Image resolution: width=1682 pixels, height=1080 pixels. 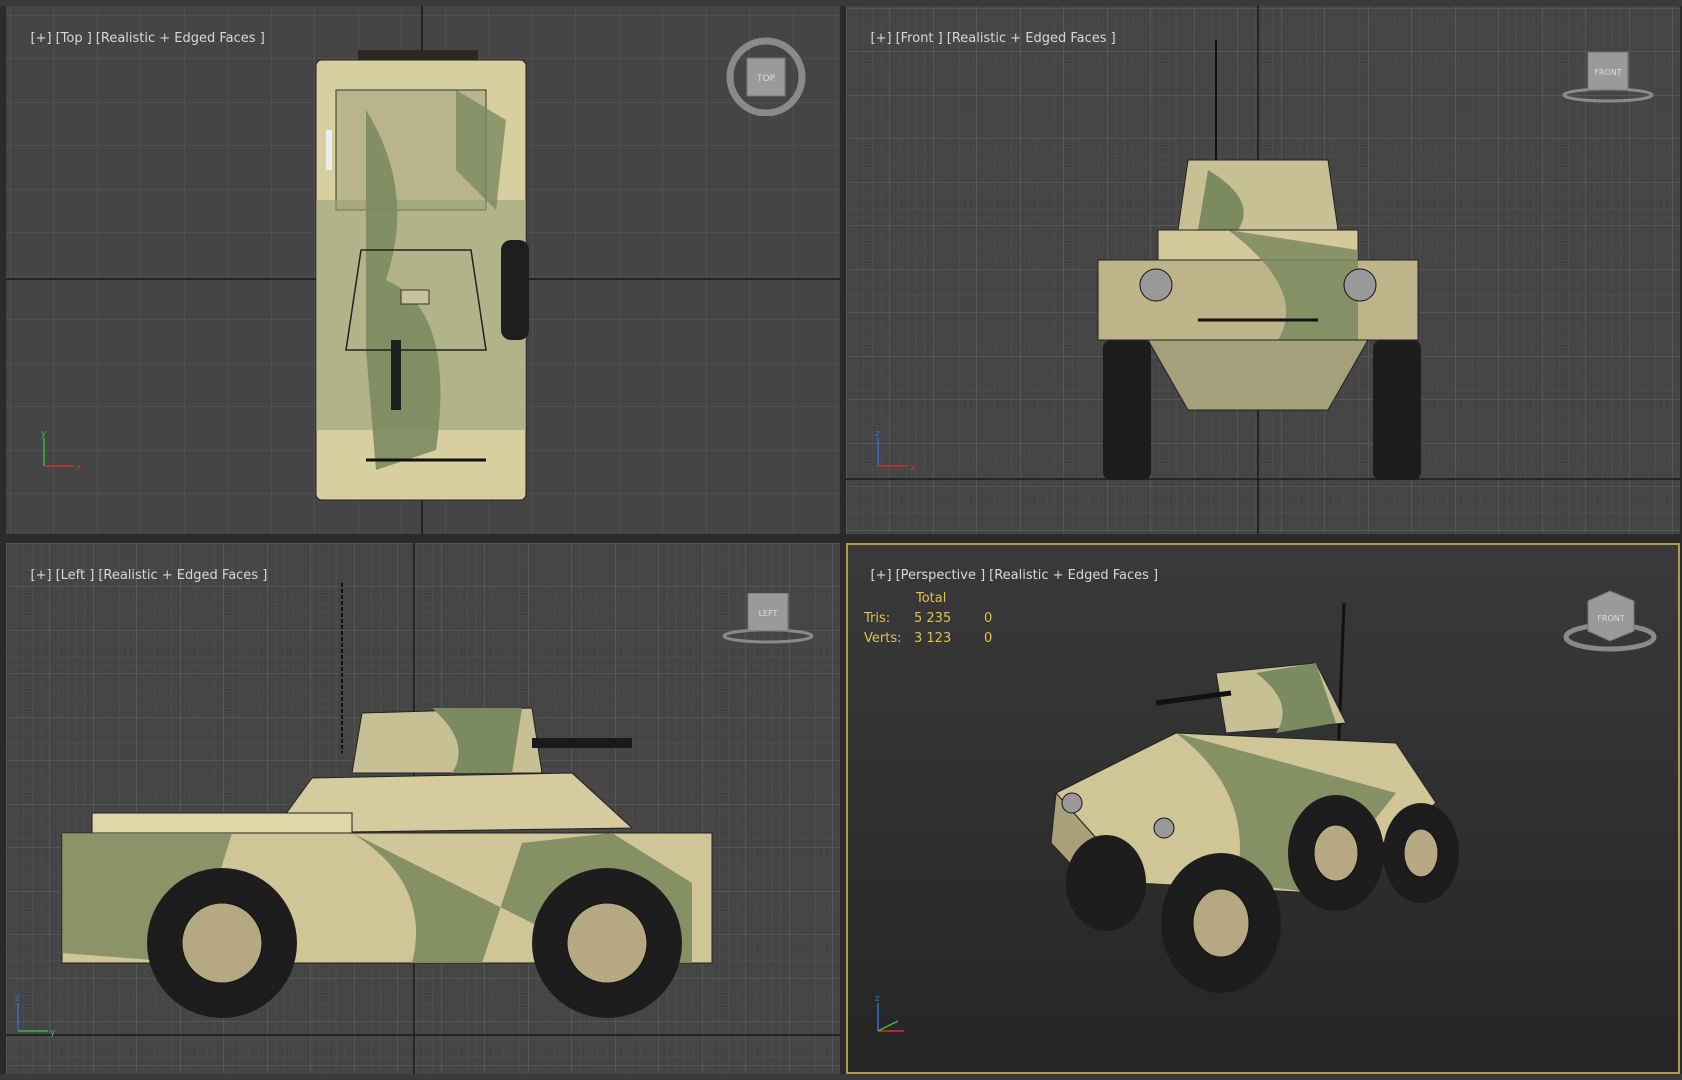 I want to click on view-mode-label: [Left ], so click(x=75, y=575).